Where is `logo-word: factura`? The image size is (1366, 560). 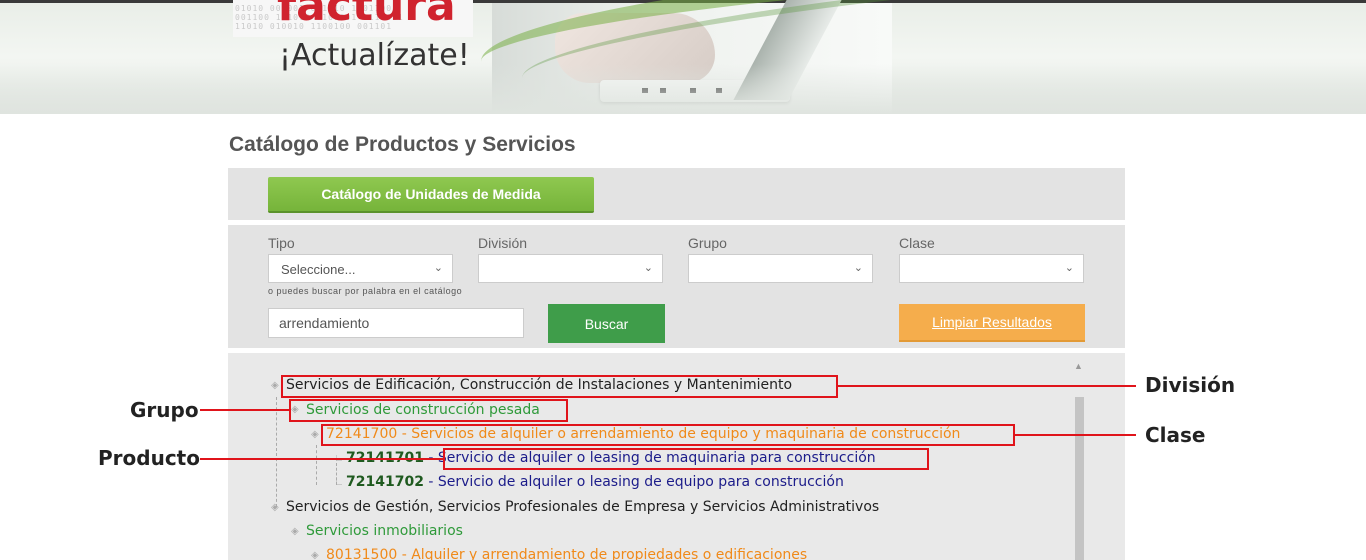
logo-word: factura is located at coordinates (366, 15).